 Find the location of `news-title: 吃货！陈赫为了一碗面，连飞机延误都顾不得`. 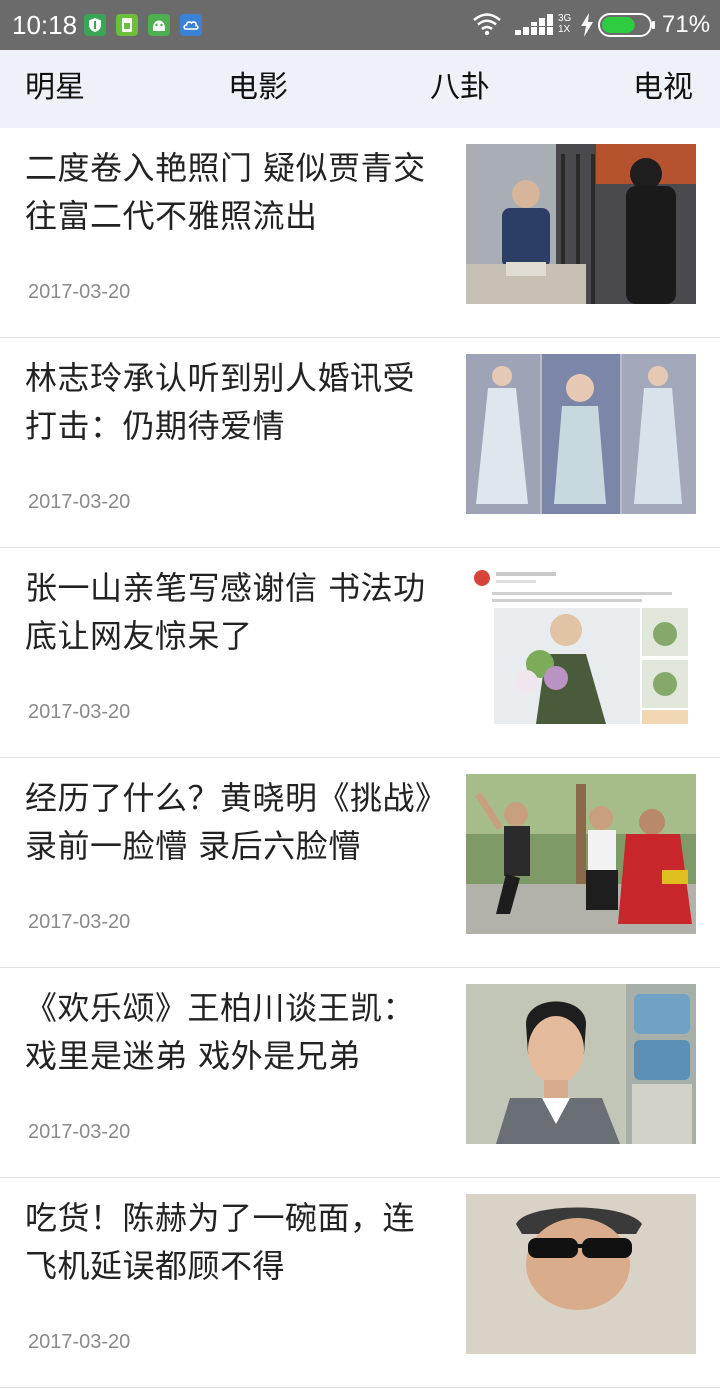

news-title: 吃货！陈赫为了一碗面，连飞机延误都顾不得 is located at coordinates (234, 1242).